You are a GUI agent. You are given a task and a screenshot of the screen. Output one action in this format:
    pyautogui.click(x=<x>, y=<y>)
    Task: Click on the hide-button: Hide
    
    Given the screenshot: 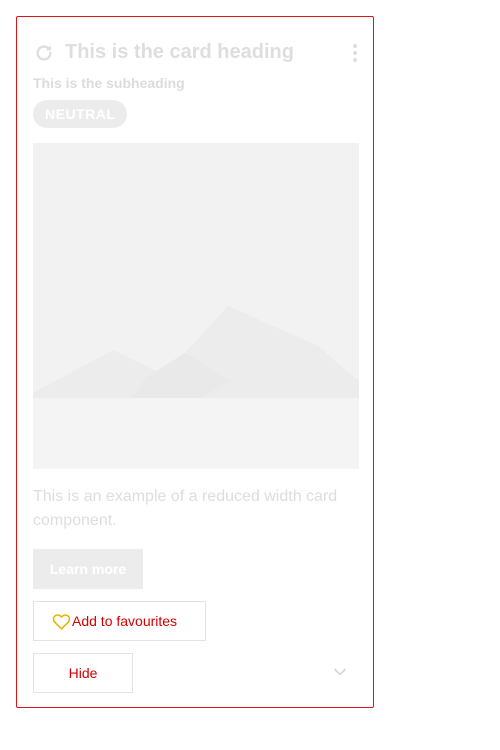 What is the action you would take?
    pyautogui.click(x=83, y=673)
    